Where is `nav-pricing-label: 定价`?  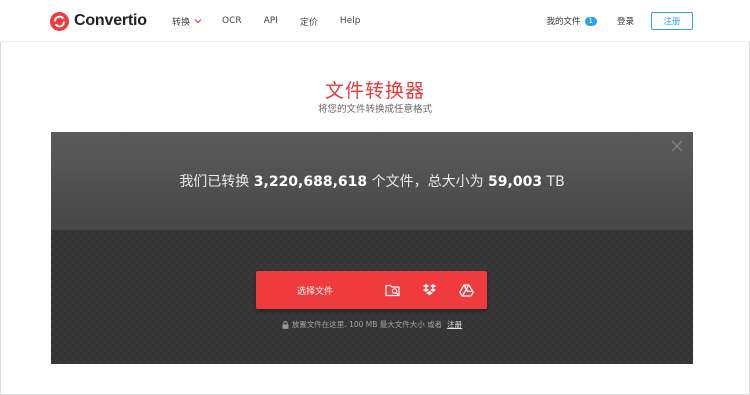
nav-pricing-label: 定价 is located at coordinates (308, 22).